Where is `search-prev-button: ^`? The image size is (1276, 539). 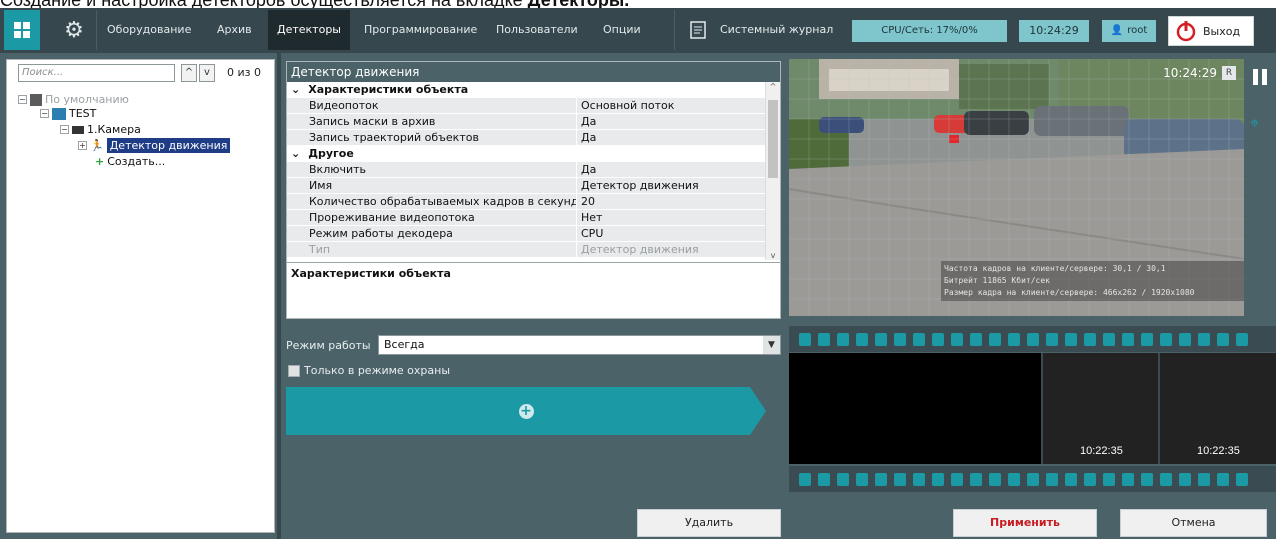
search-prev-button: ^ is located at coordinates (189, 73).